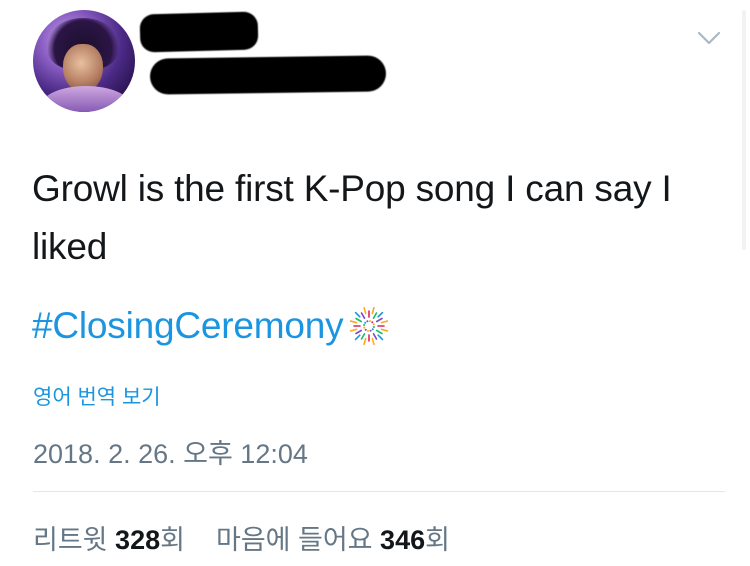  I want to click on likes-label: 마음에 들어요, so click(294, 540).